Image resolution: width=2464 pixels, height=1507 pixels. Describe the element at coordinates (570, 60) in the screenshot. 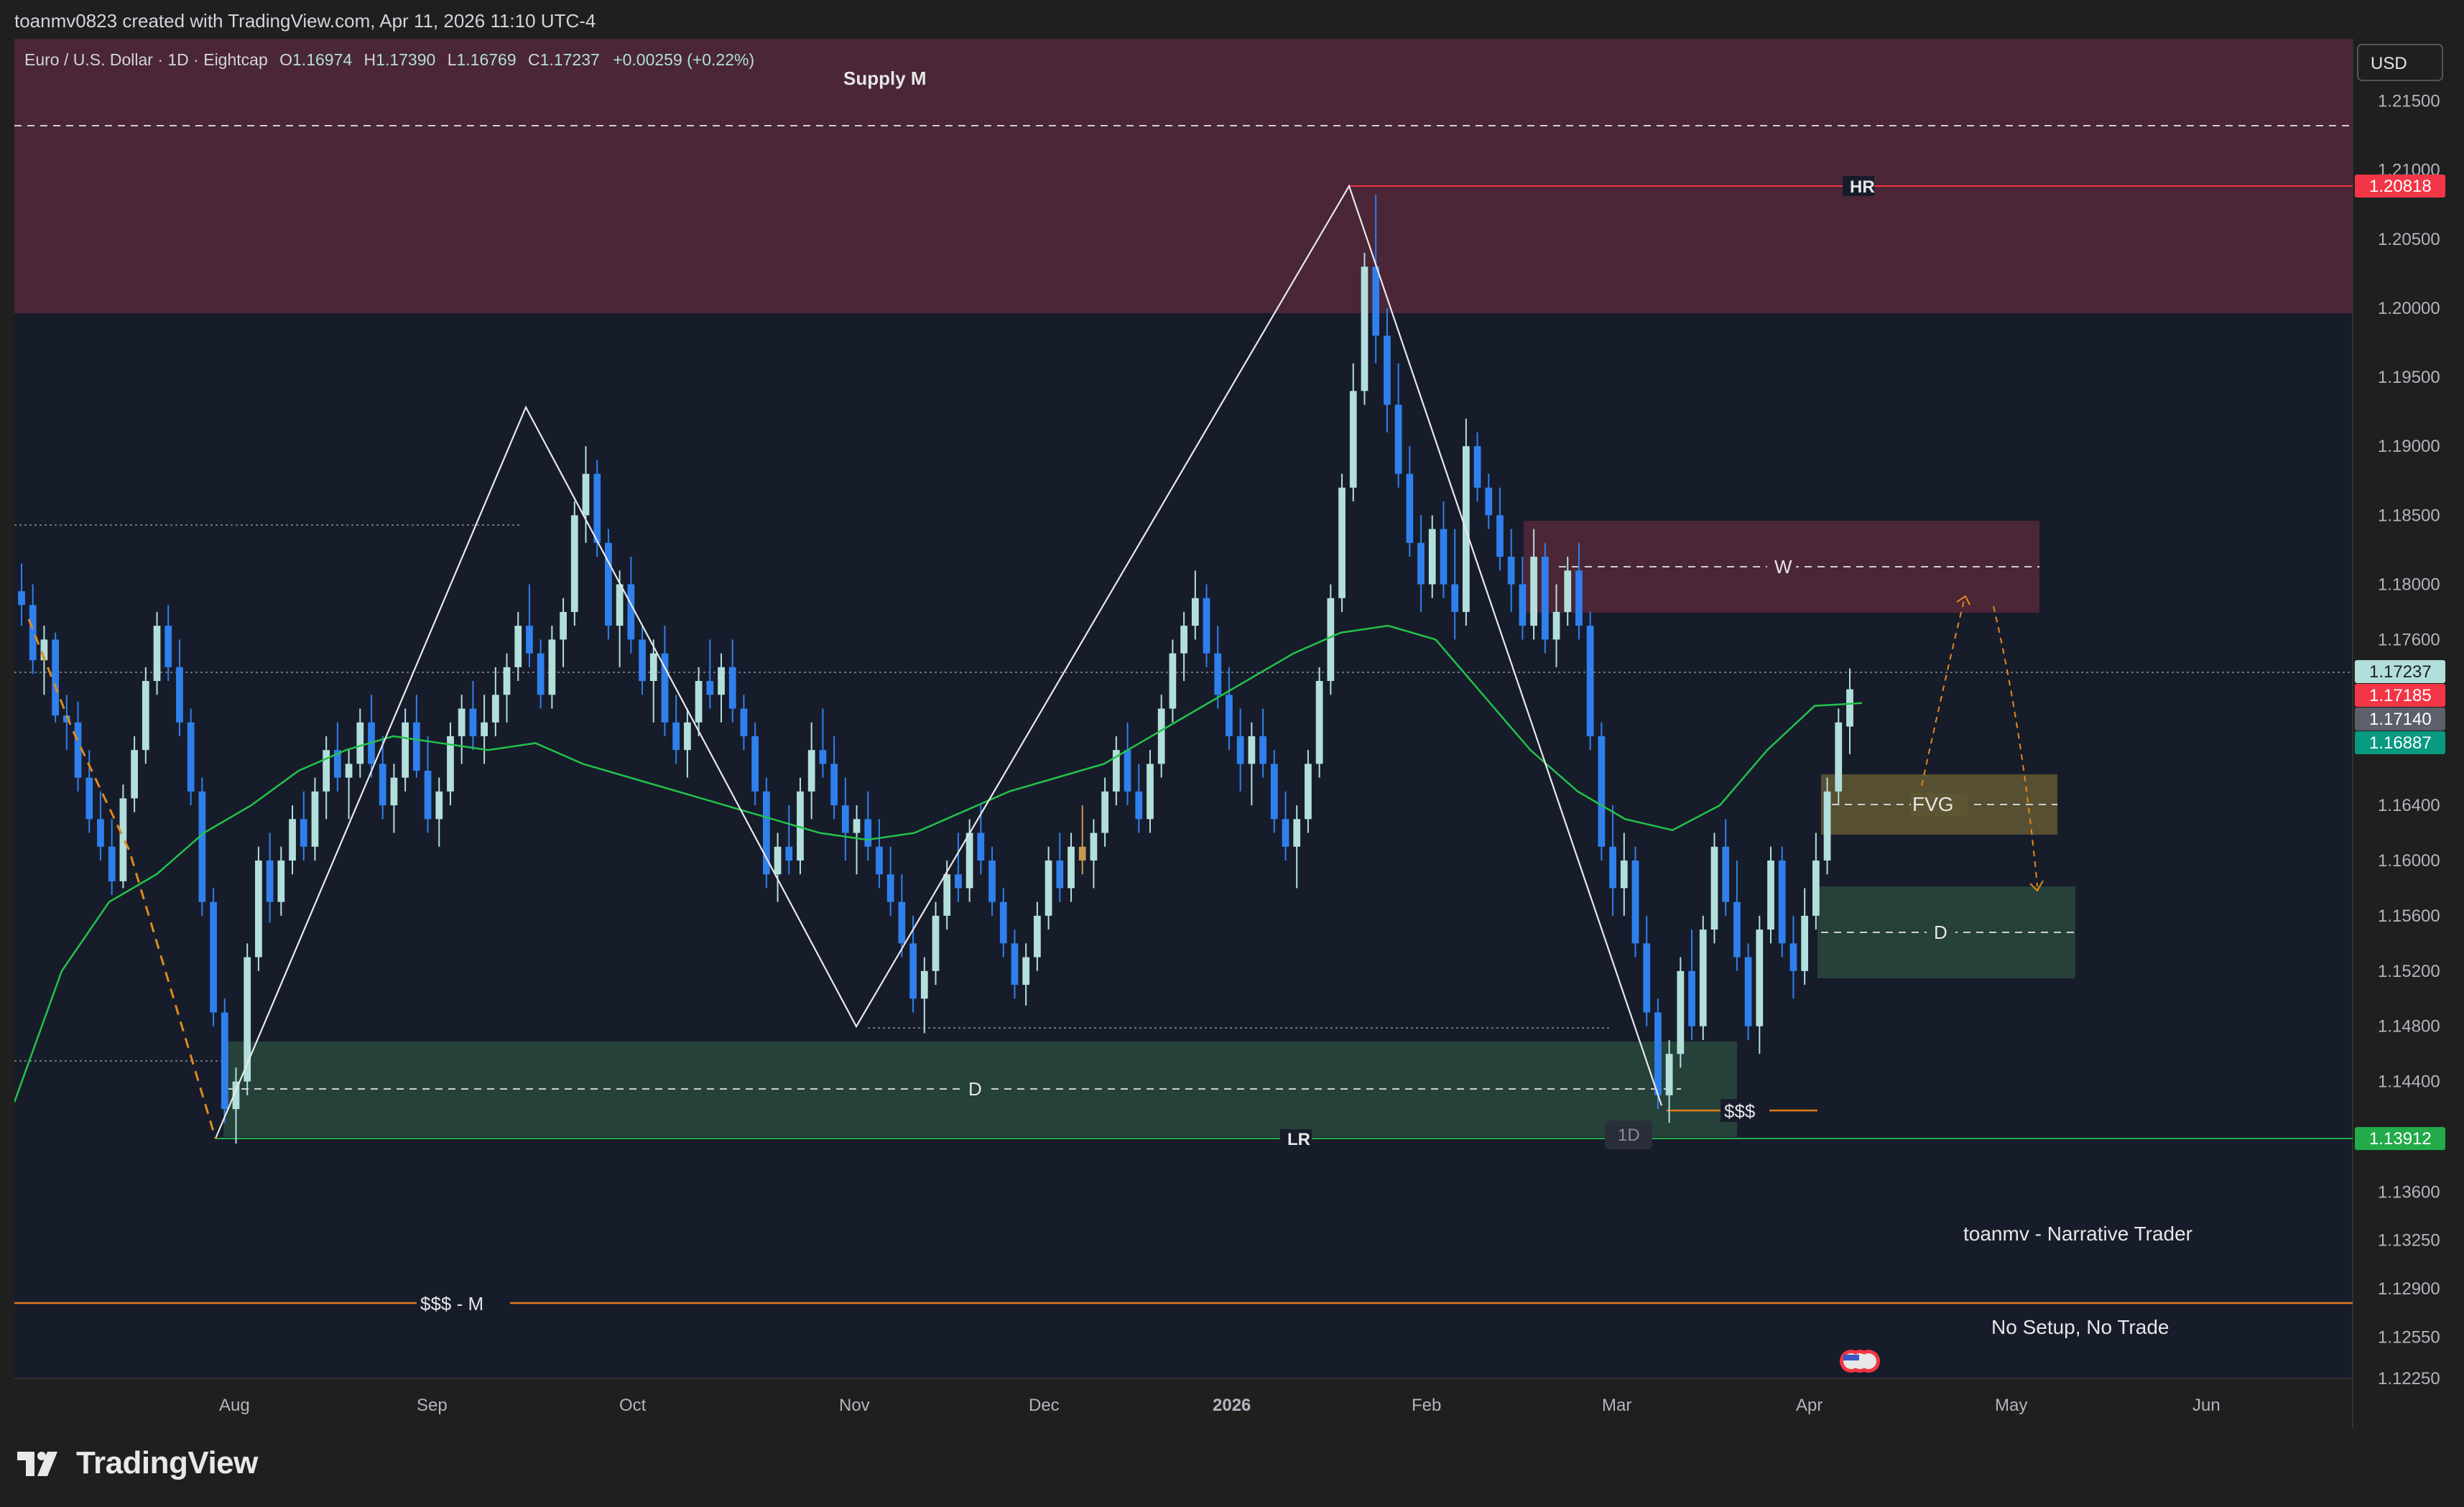

I see `legend-close: 1.17237` at that location.